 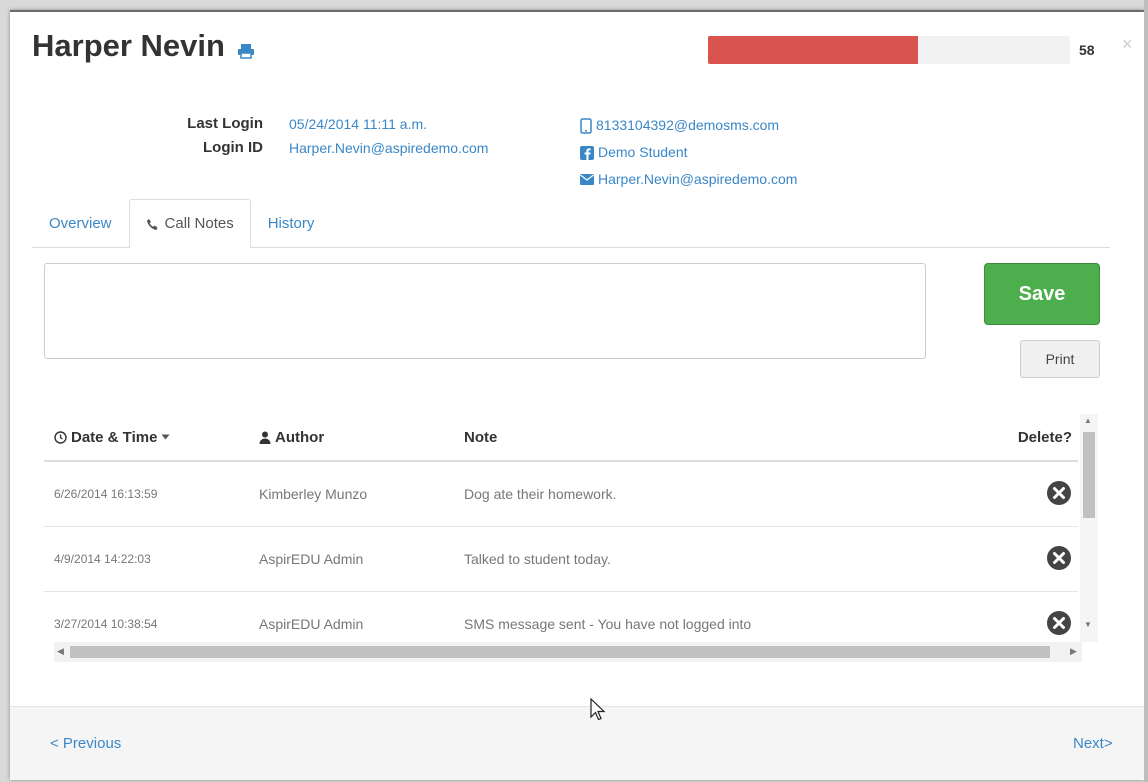 I want to click on date-time-header-label: Date & Time, so click(x=114, y=437).